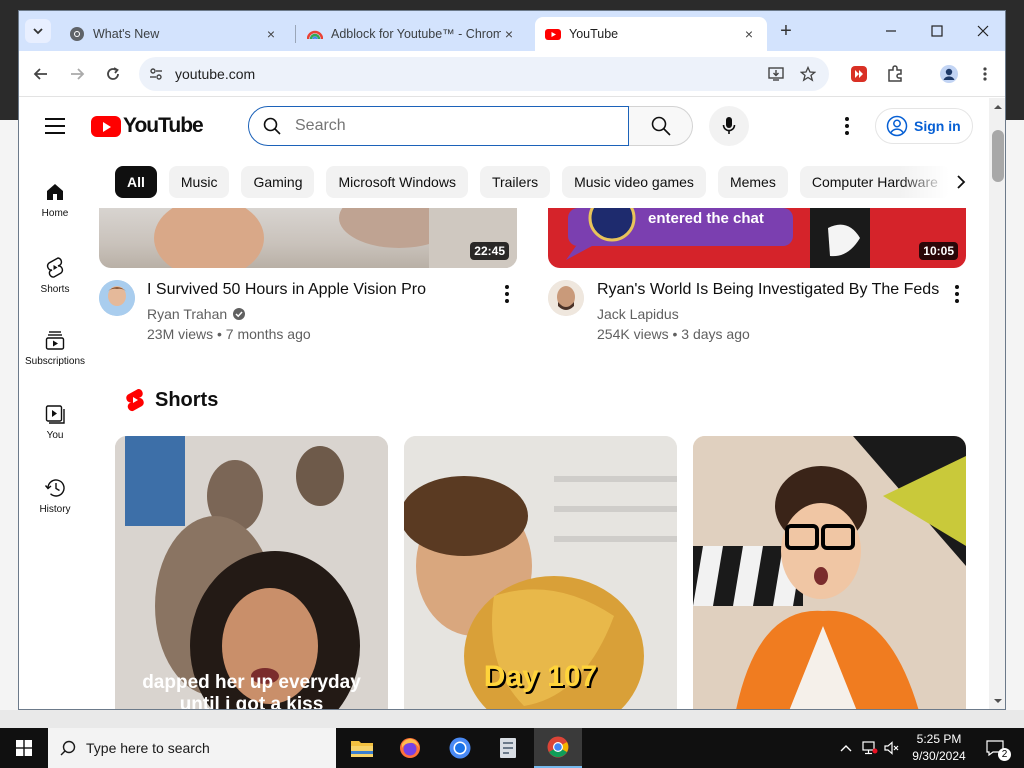 The image size is (1024, 768). I want to click on tab-youtube: YouTube ×, so click(651, 34).